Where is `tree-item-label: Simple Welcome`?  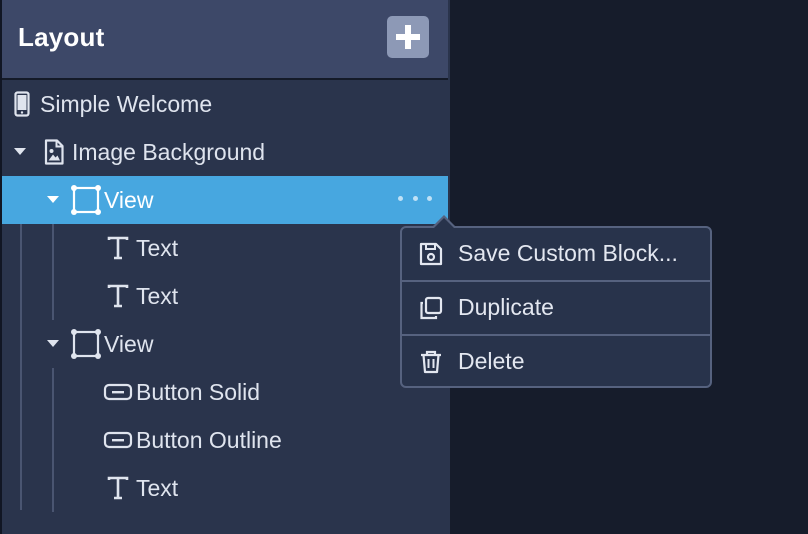
tree-item-label: Simple Welcome is located at coordinates (126, 104).